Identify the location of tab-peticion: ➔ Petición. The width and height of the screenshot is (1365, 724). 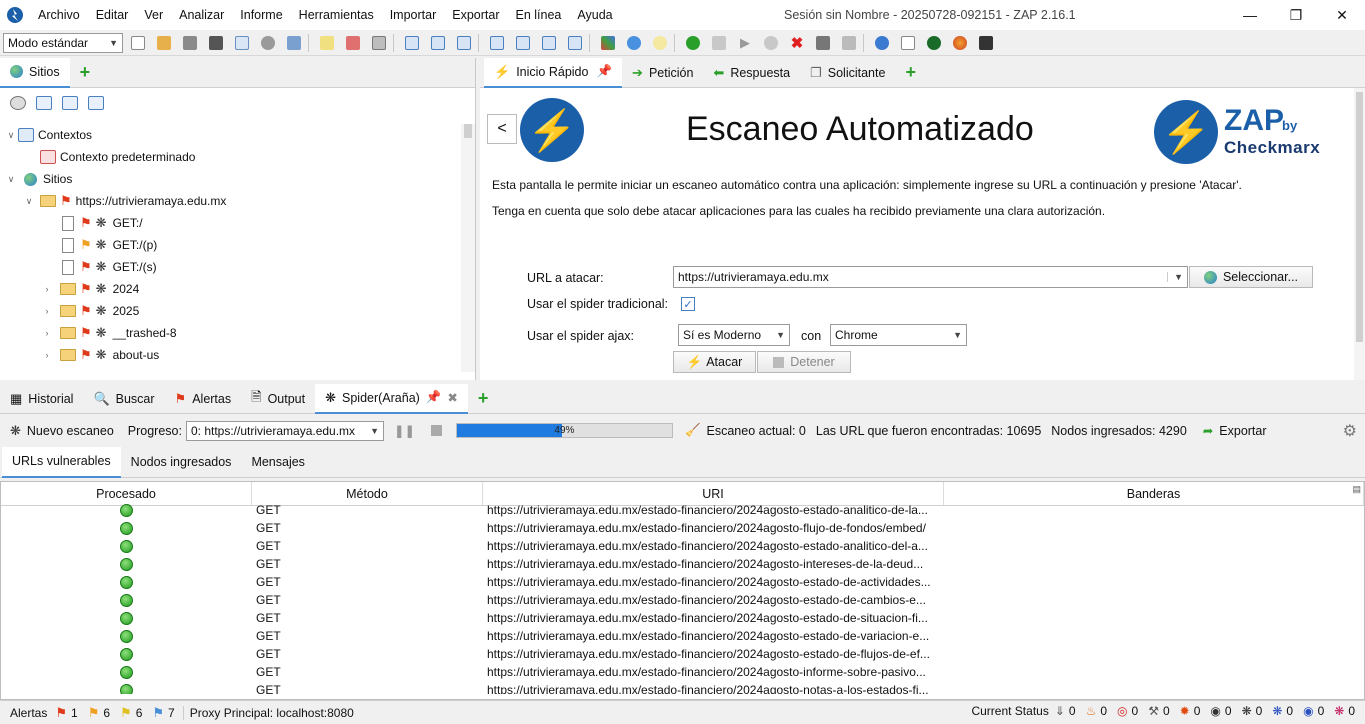
(662, 73).